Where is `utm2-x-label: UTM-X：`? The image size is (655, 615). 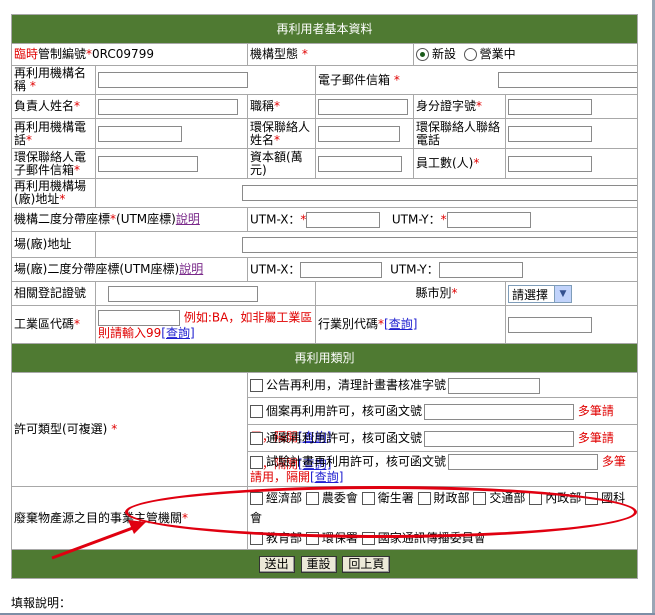 utm2-x-label: UTM-X： is located at coordinates (275, 269).